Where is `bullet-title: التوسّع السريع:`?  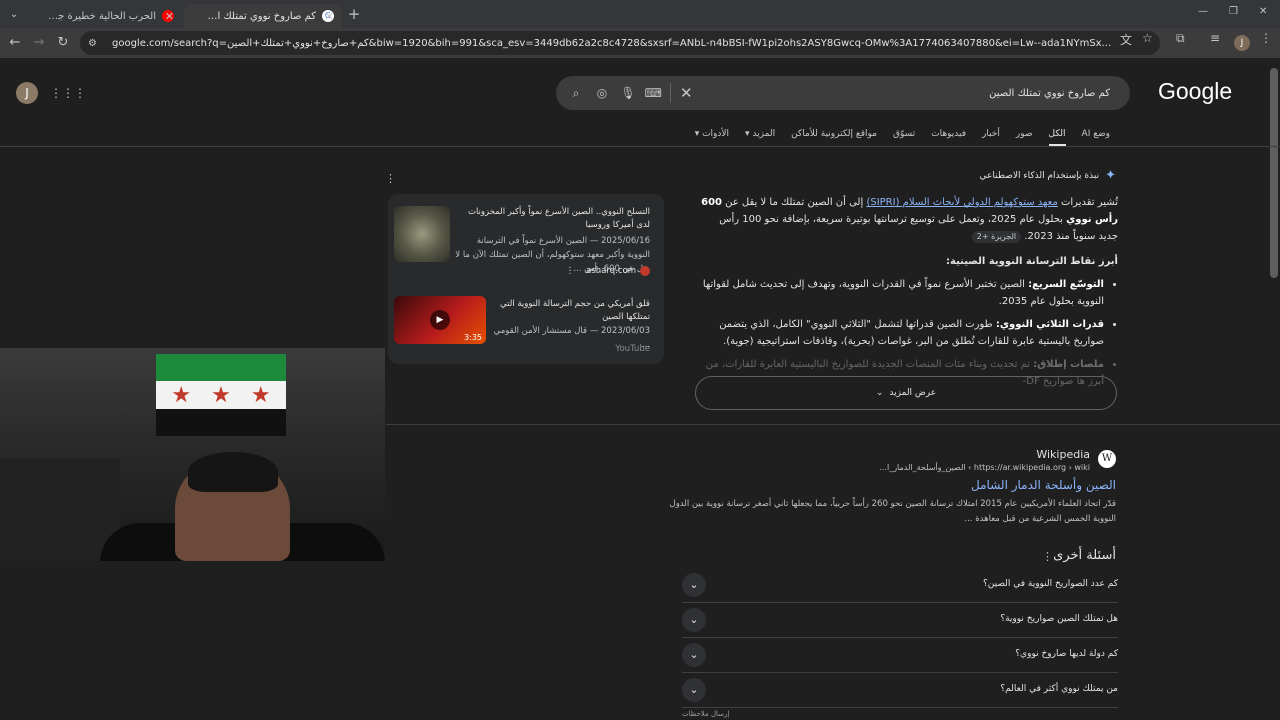
bullet-title: التوسّع السريع: is located at coordinates (1066, 284).